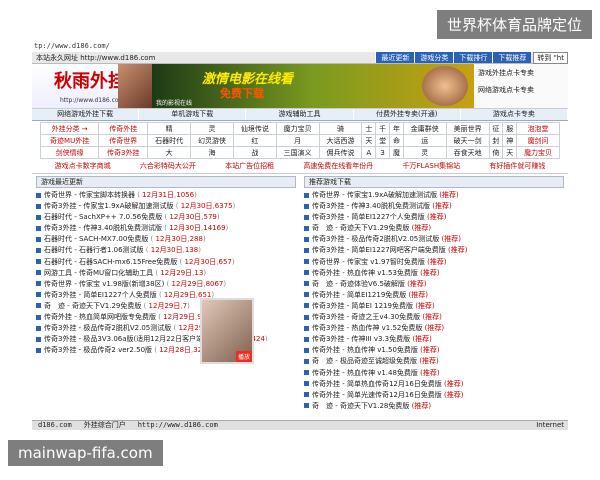  What do you see at coordinates (166, 295) in the screenshot?
I see `list-item: 传奇3外挂 - 简单EI1227个人免费版 ( 12月29日,651)` at bounding box center [166, 295].